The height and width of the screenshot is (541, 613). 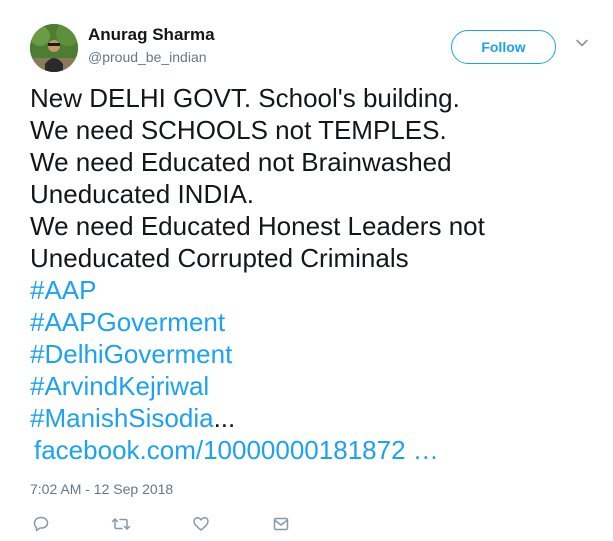 What do you see at coordinates (147, 57) in the screenshot?
I see `user-handle: @proud_be_indian` at bounding box center [147, 57].